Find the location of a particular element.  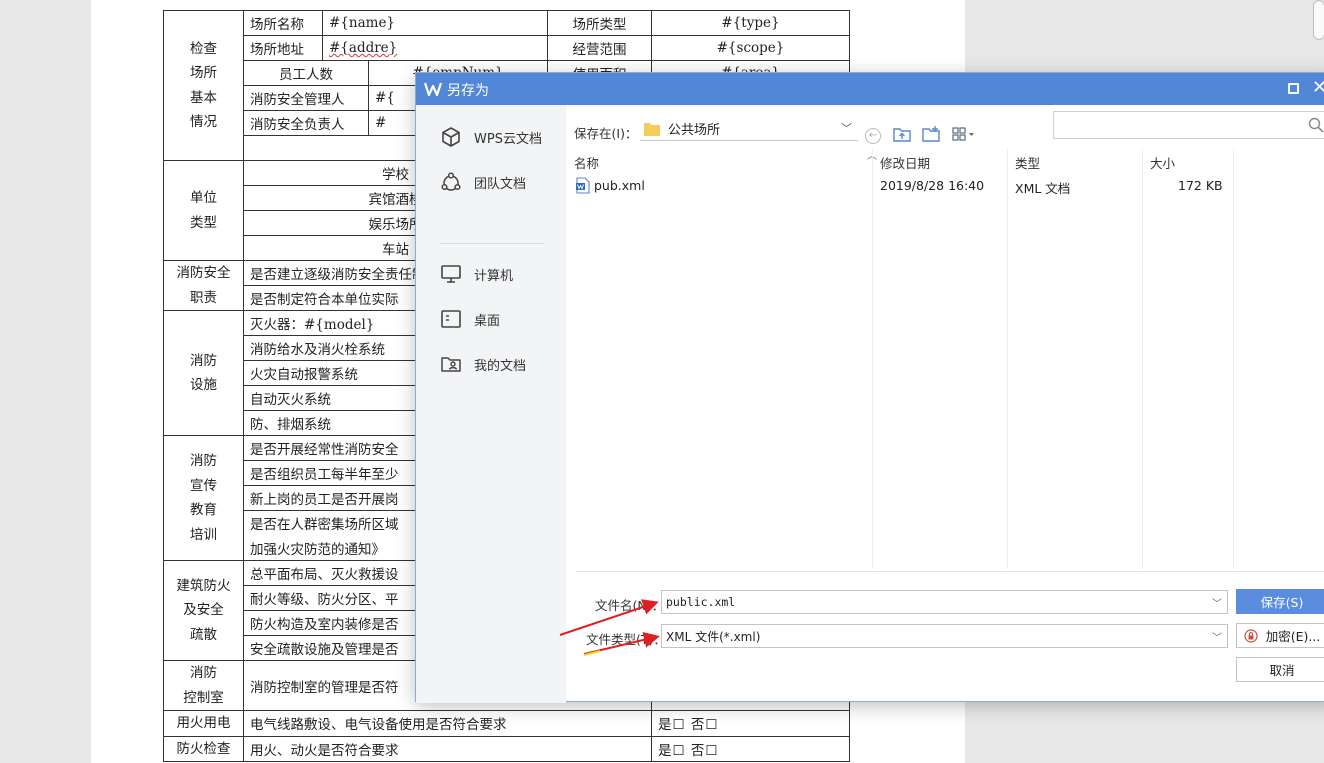

sidebar-item-wps-cloud: WPS云文档 is located at coordinates (491, 137).